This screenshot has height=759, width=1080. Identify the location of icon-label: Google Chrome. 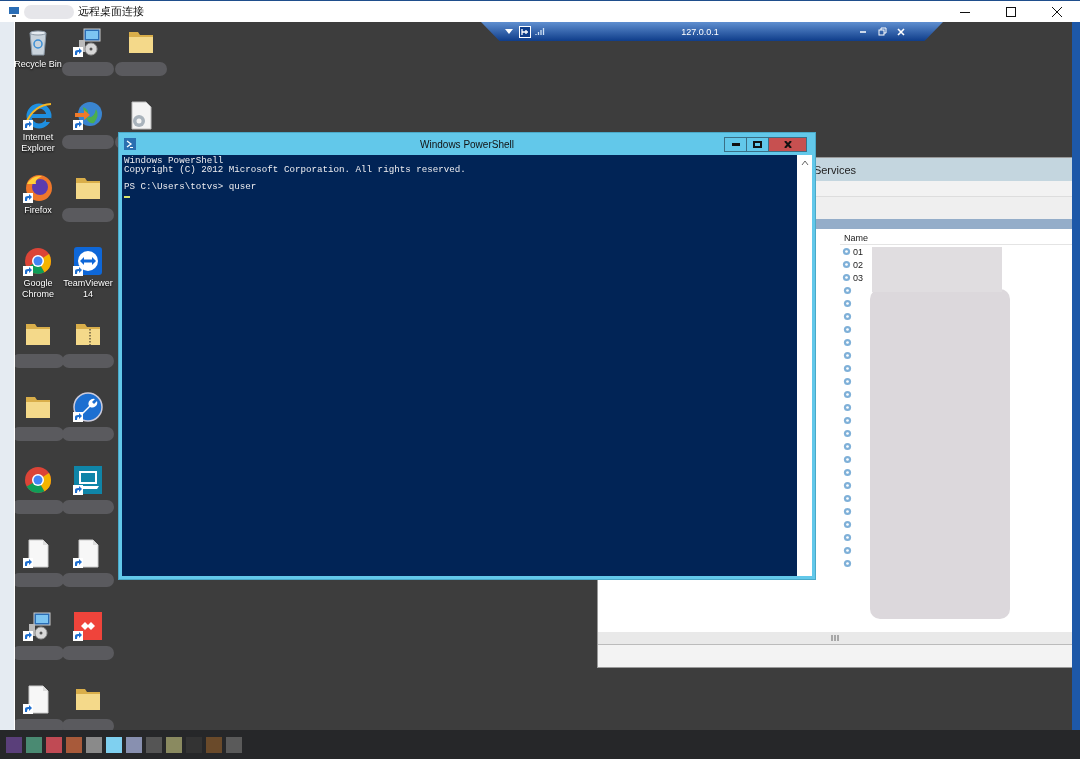
(38, 289).